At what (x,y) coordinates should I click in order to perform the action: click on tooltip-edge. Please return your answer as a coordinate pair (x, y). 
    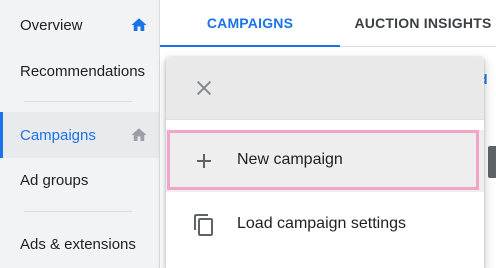
    Looking at the image, I should click on (492, 162).